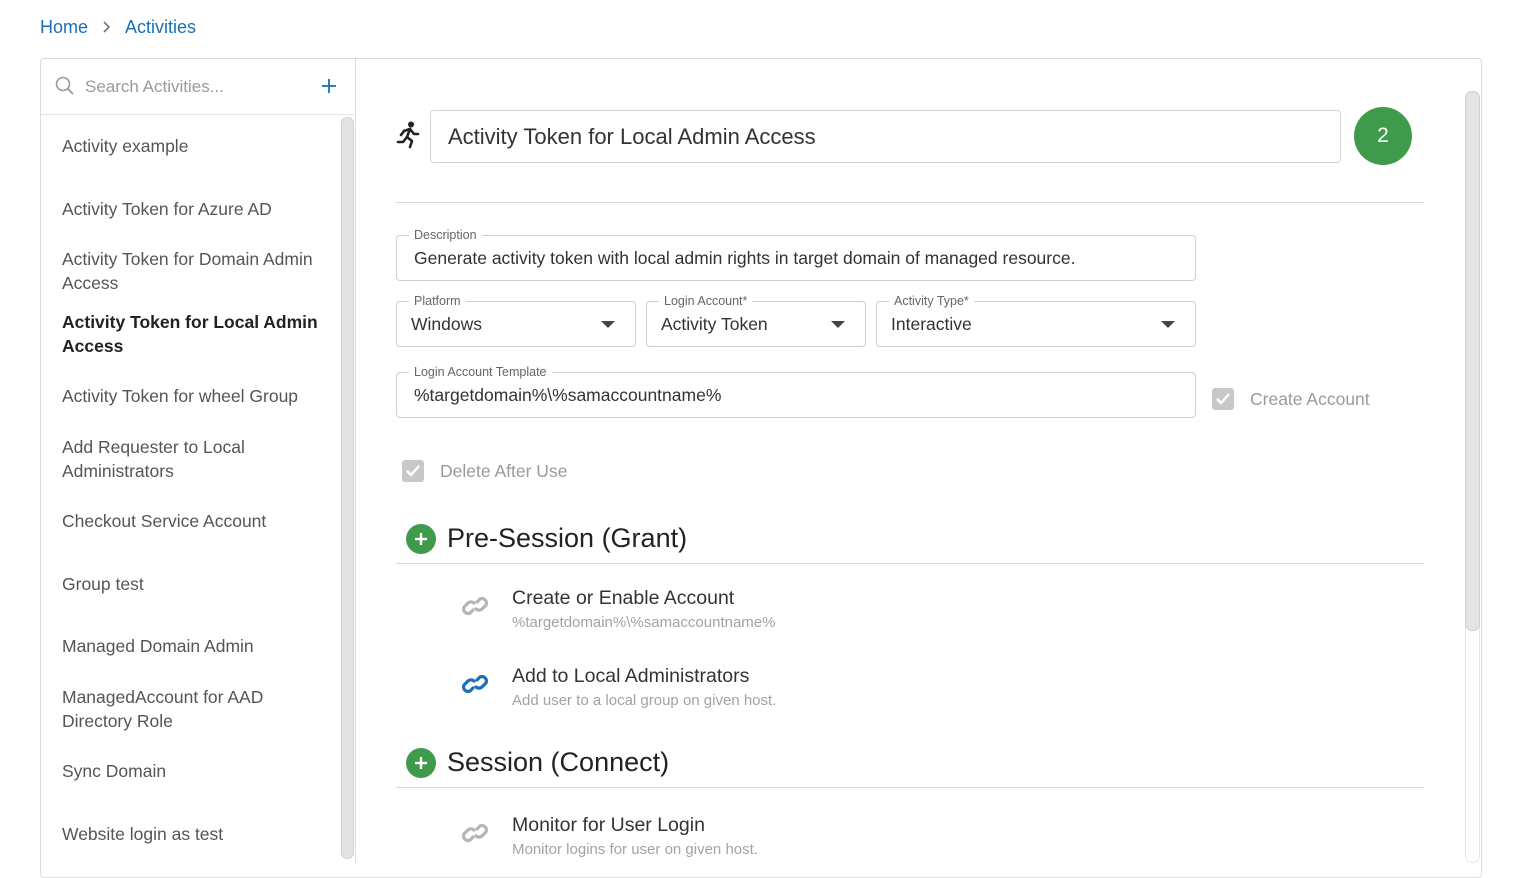 This screenshot has width=1513, height=878. Describe the element at coordinates (197, 334) in the screenshot. I see `list-item-selected: Activity Token for Local Admin Access` at that location.